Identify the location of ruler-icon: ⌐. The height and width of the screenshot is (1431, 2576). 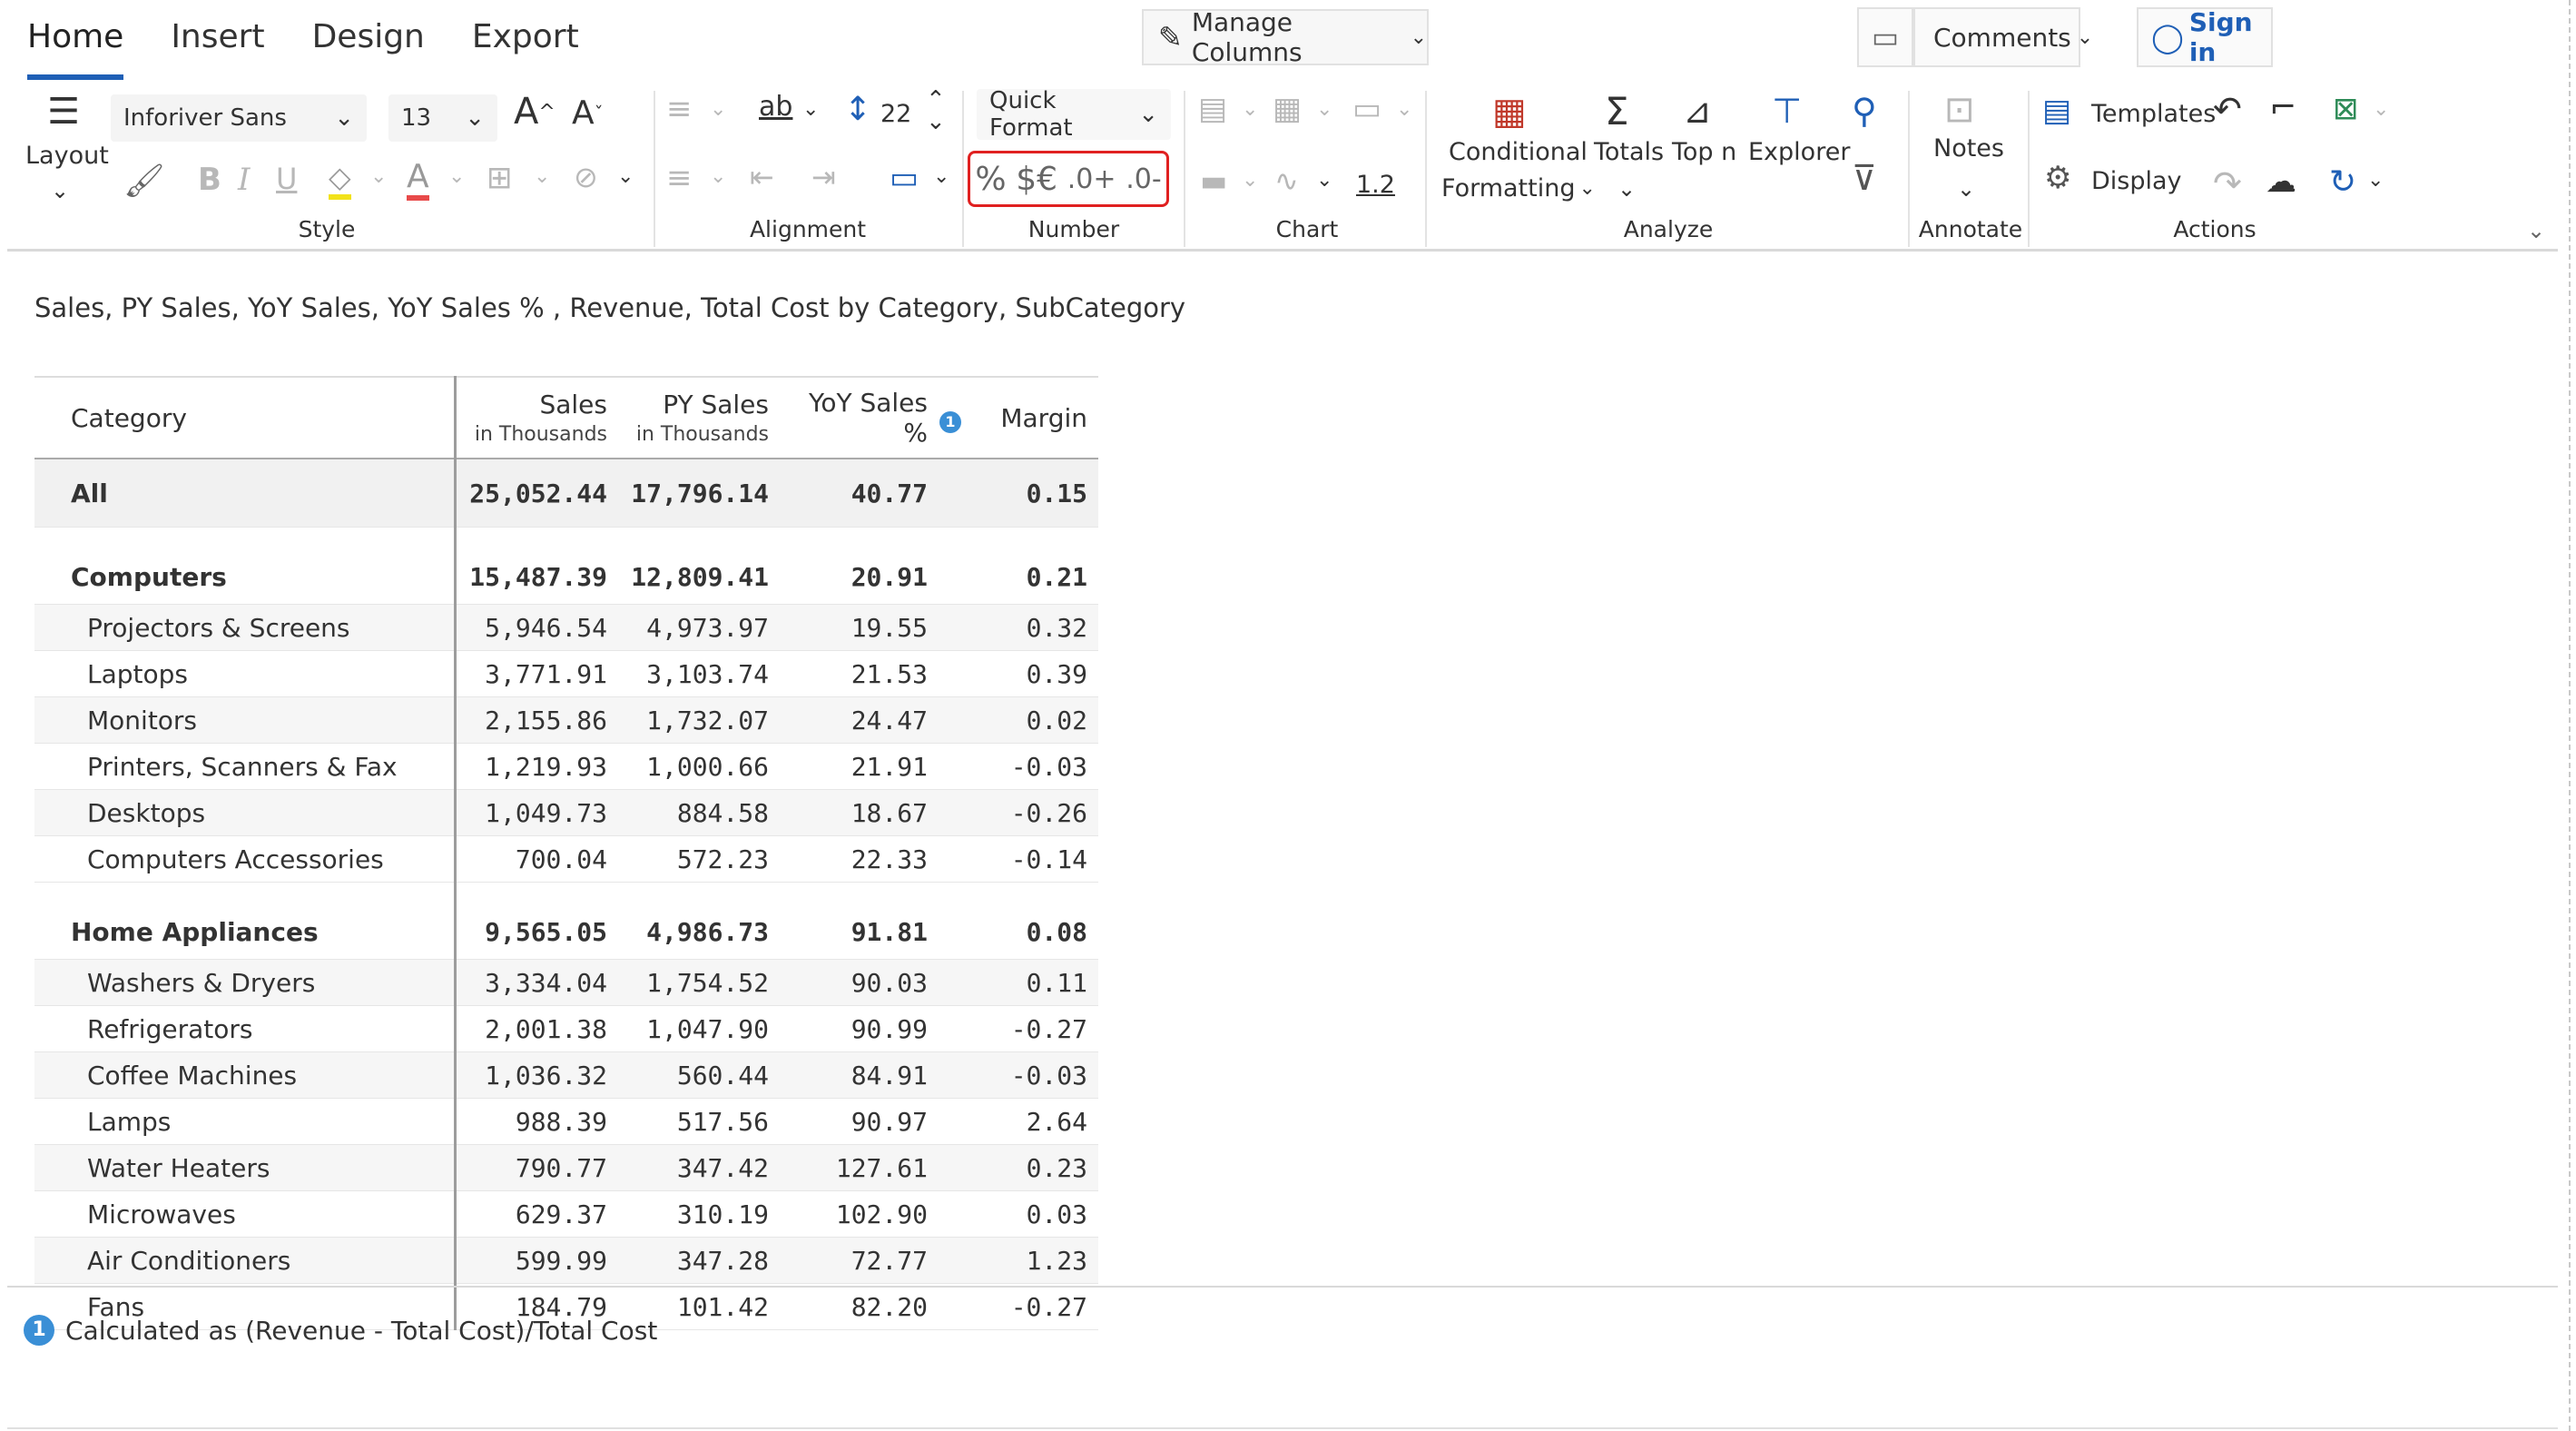
(2282, 108).